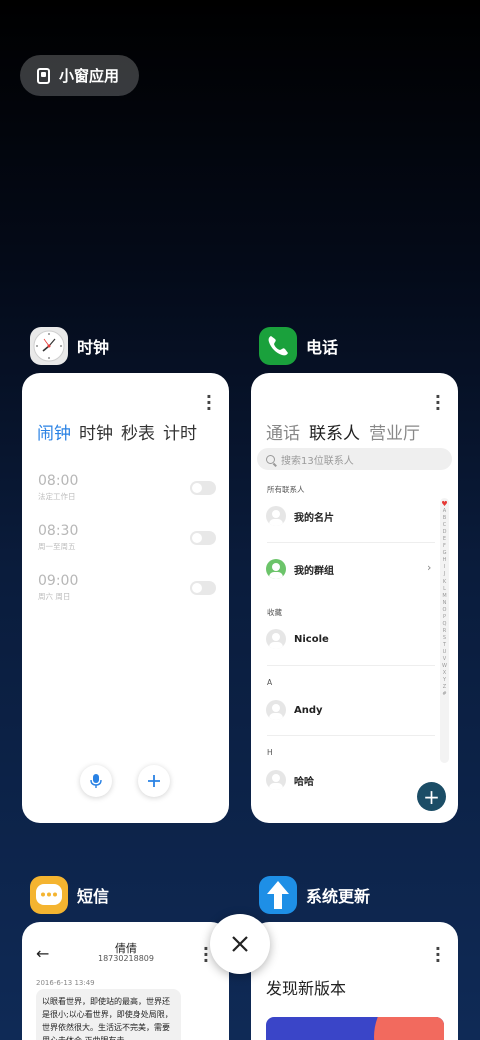  I want to click on index-letter: P, so click(444, 617).